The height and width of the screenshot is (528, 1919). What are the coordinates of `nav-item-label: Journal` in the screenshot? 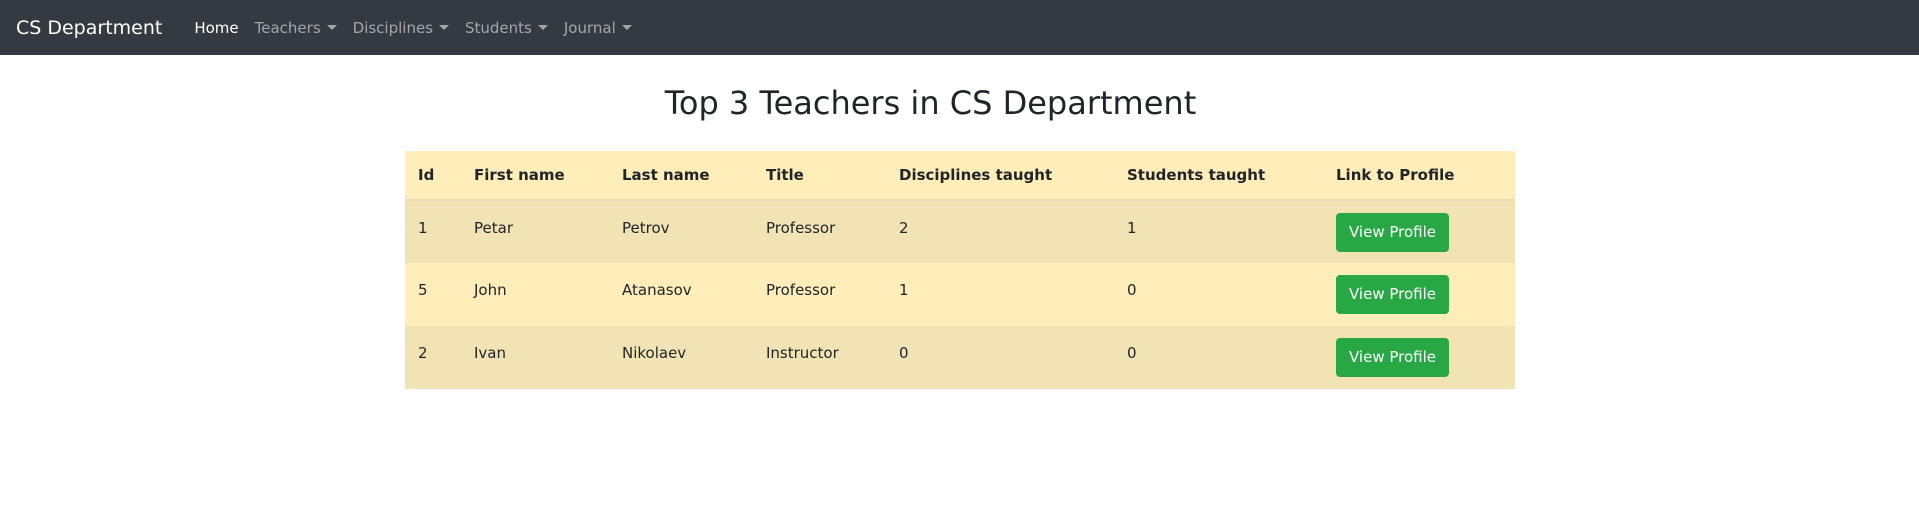 It's located at (589, 27).